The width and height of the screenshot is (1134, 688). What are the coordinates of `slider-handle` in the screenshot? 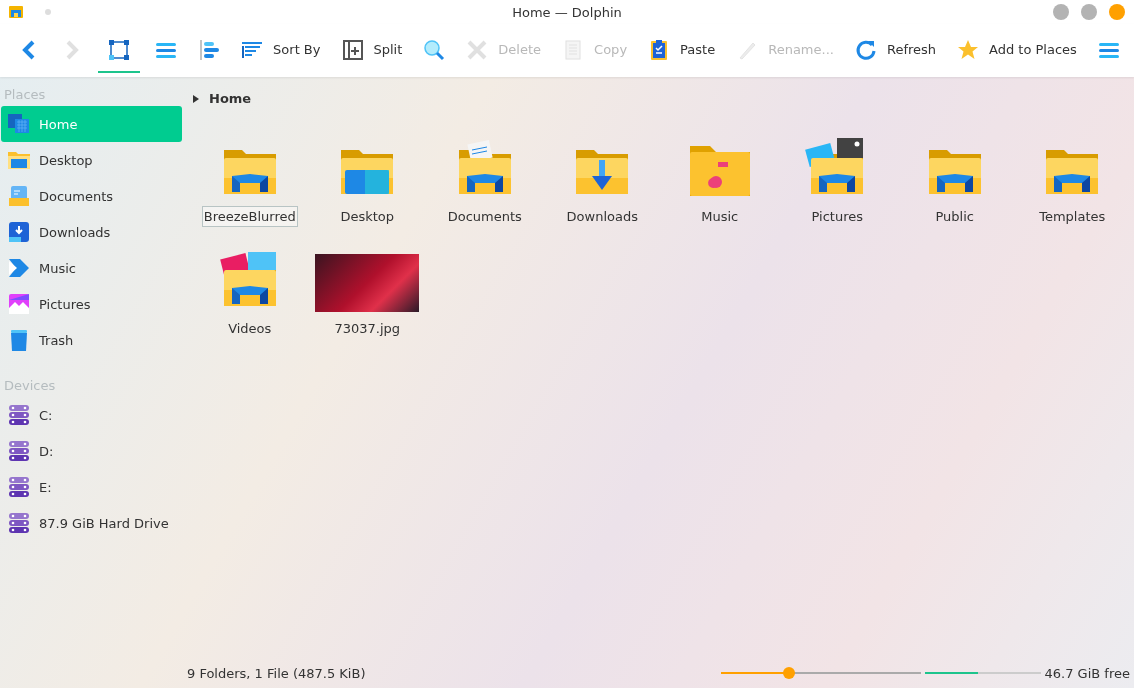 It's located at (788, 673).